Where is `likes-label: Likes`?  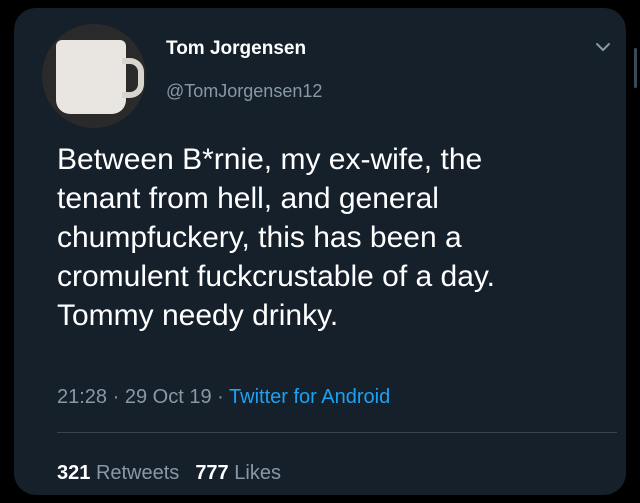 likes-label: Likes is located at coordinates (257, 473).